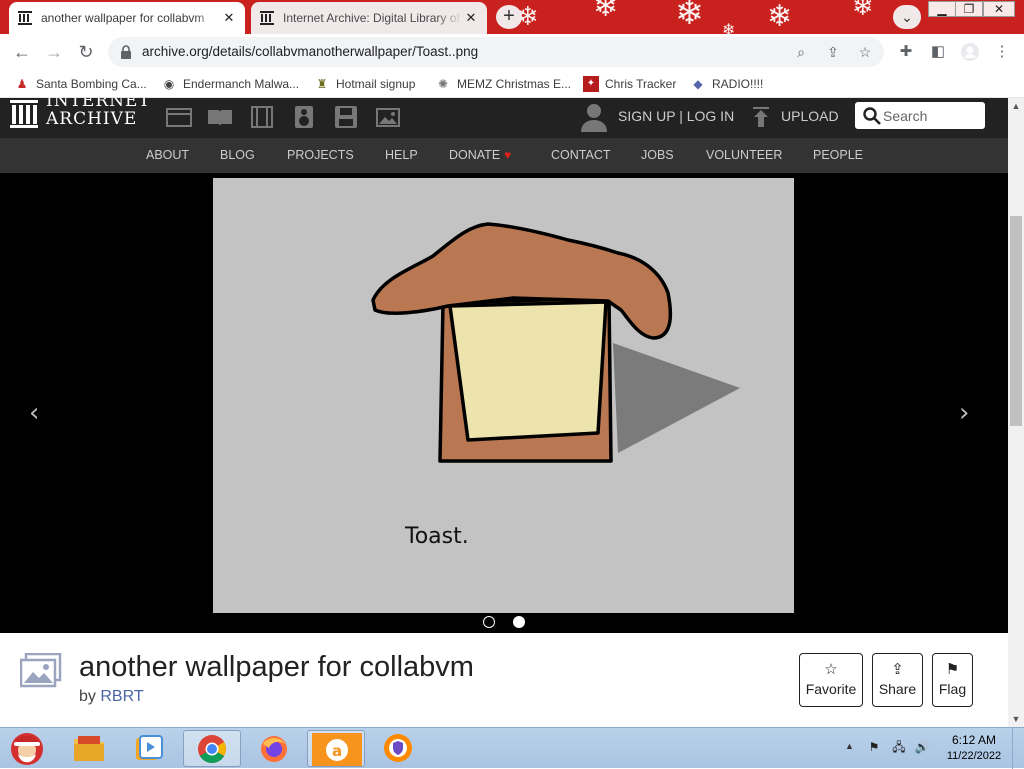 The height and width of the screenshot is (769, 1024). I want to click on avast-antivirus-app, so click(399, 748).